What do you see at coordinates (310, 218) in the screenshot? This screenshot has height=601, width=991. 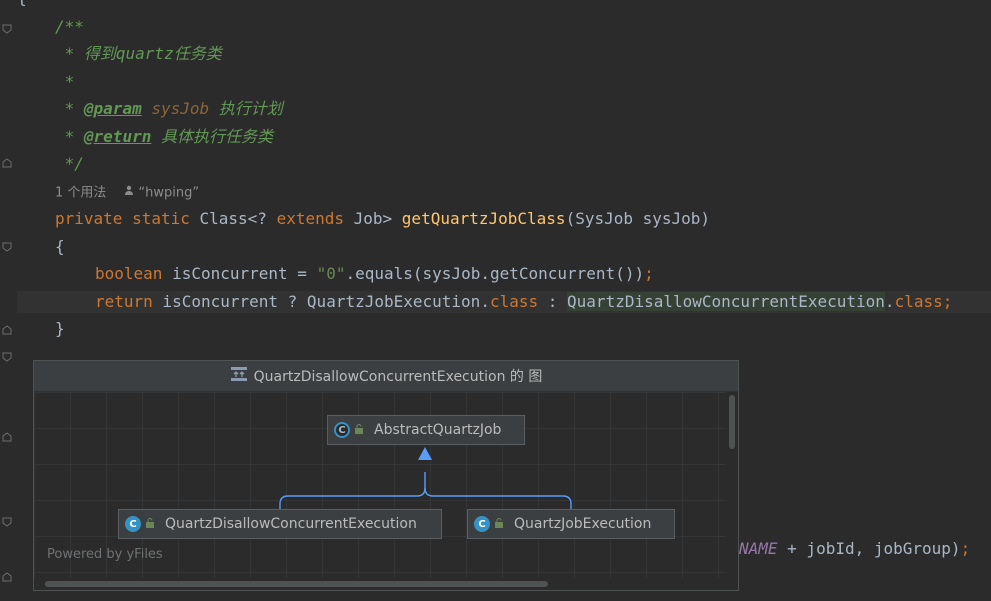 I see `extends-keyword: extends` at bounding box center [310, 218].